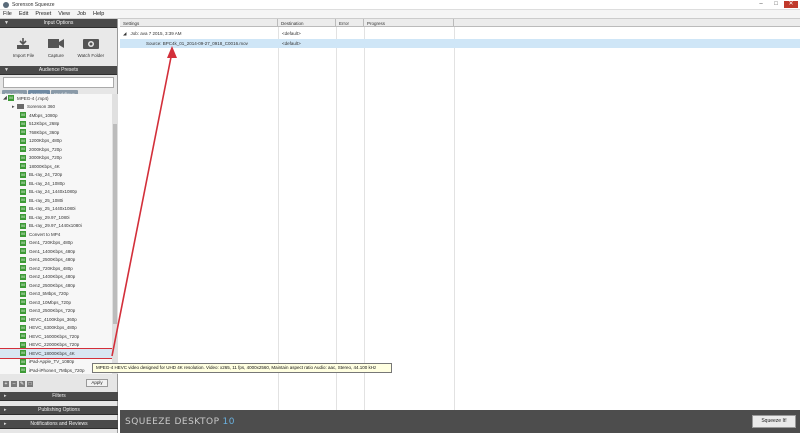 The image size is (800, 433). What do you see at coordinates (30, 383) in the screenshot?
I see `copy-preset-icon: □` at bounding box center [30, 383].